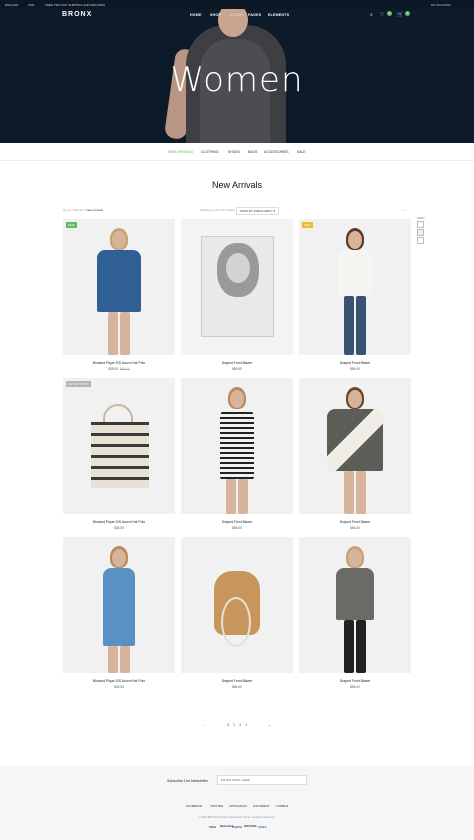 Image resolution: width=474 pixels, height=840 pixels. I want to click on breadcrumb-home: Home, so click(67, 210).